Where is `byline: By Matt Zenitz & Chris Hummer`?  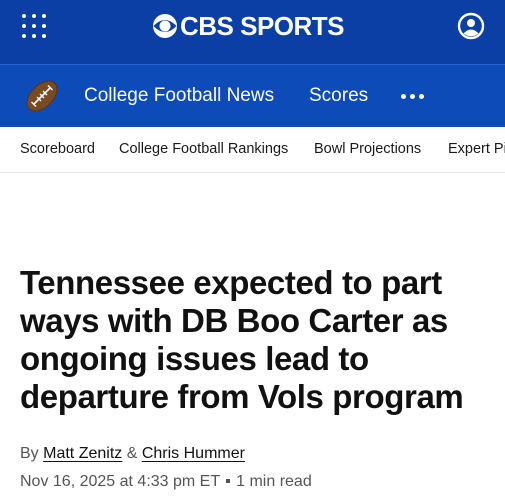 byline: By Matt Zenitz & Chris Hummer is located at coordinates (132, 454).